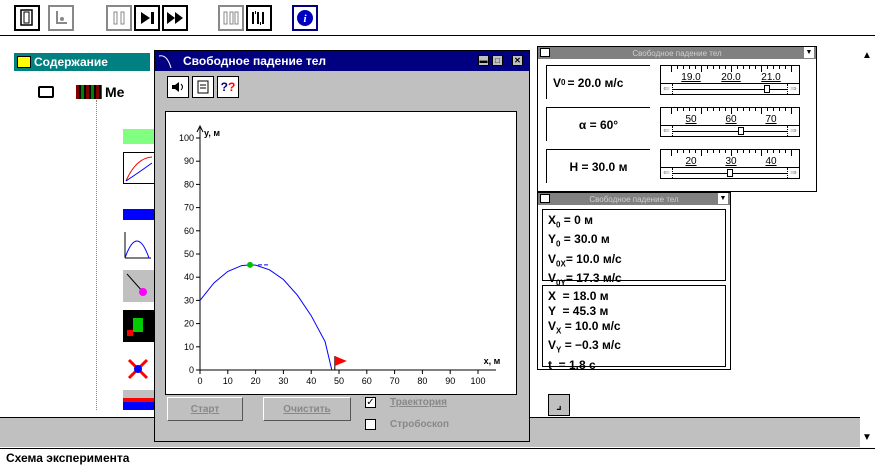  What do you see at coordinates (305, 18) in the screenshot?
I see `info-icon: i` at bounding box center [305, 18].